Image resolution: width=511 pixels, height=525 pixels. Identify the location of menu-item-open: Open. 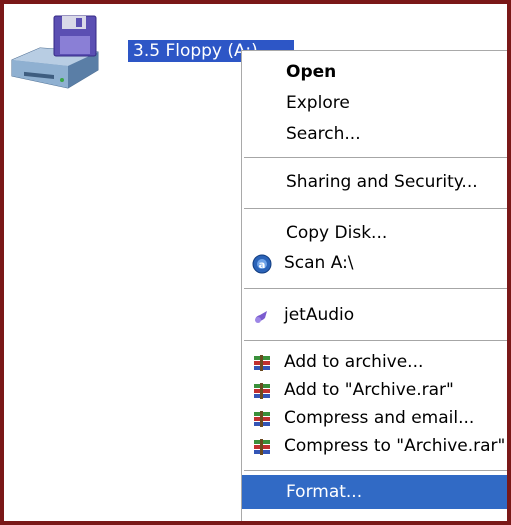
(374, 72).